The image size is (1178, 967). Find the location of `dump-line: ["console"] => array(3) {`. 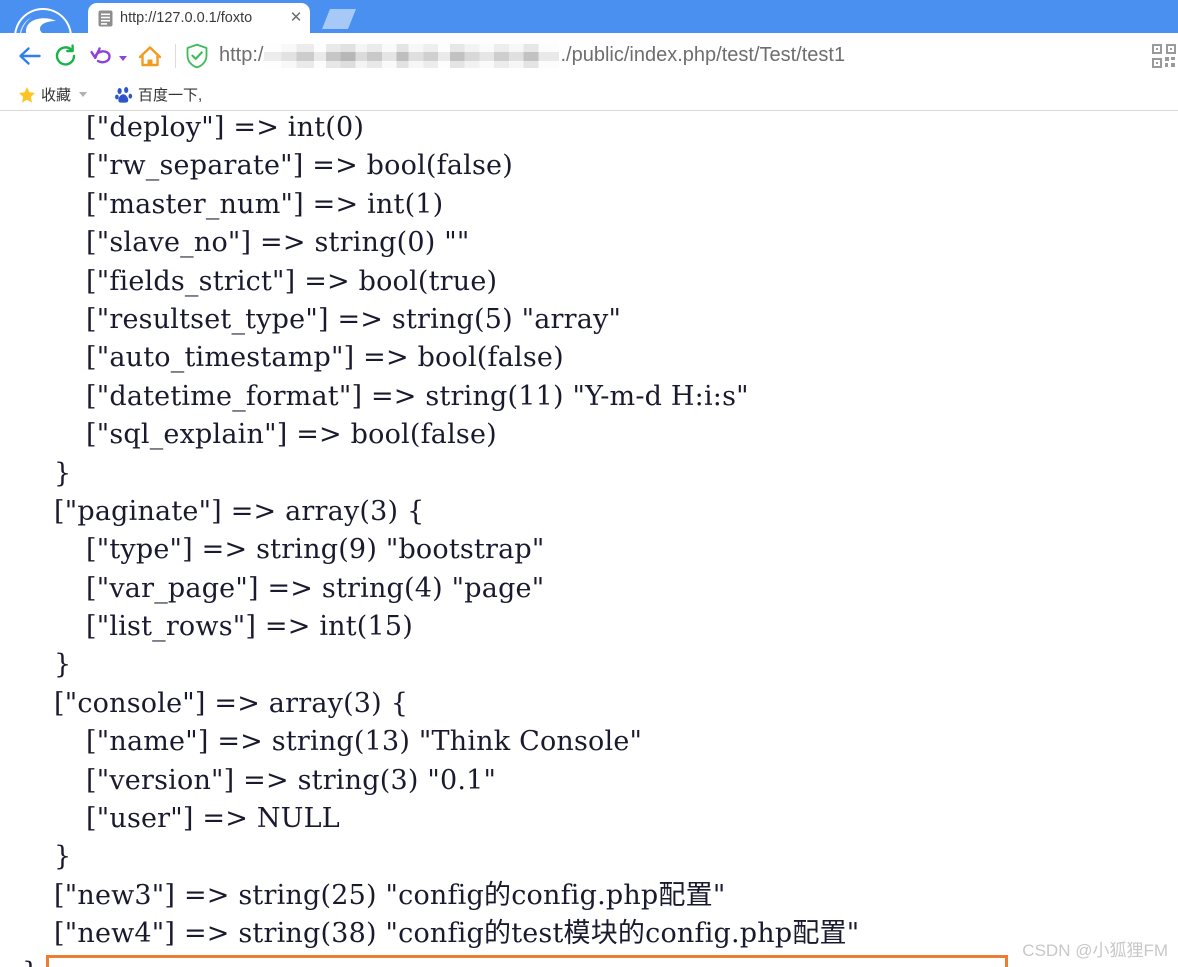

dump-line: ["console"] => array(3) { is located at coordinates (231, 703).